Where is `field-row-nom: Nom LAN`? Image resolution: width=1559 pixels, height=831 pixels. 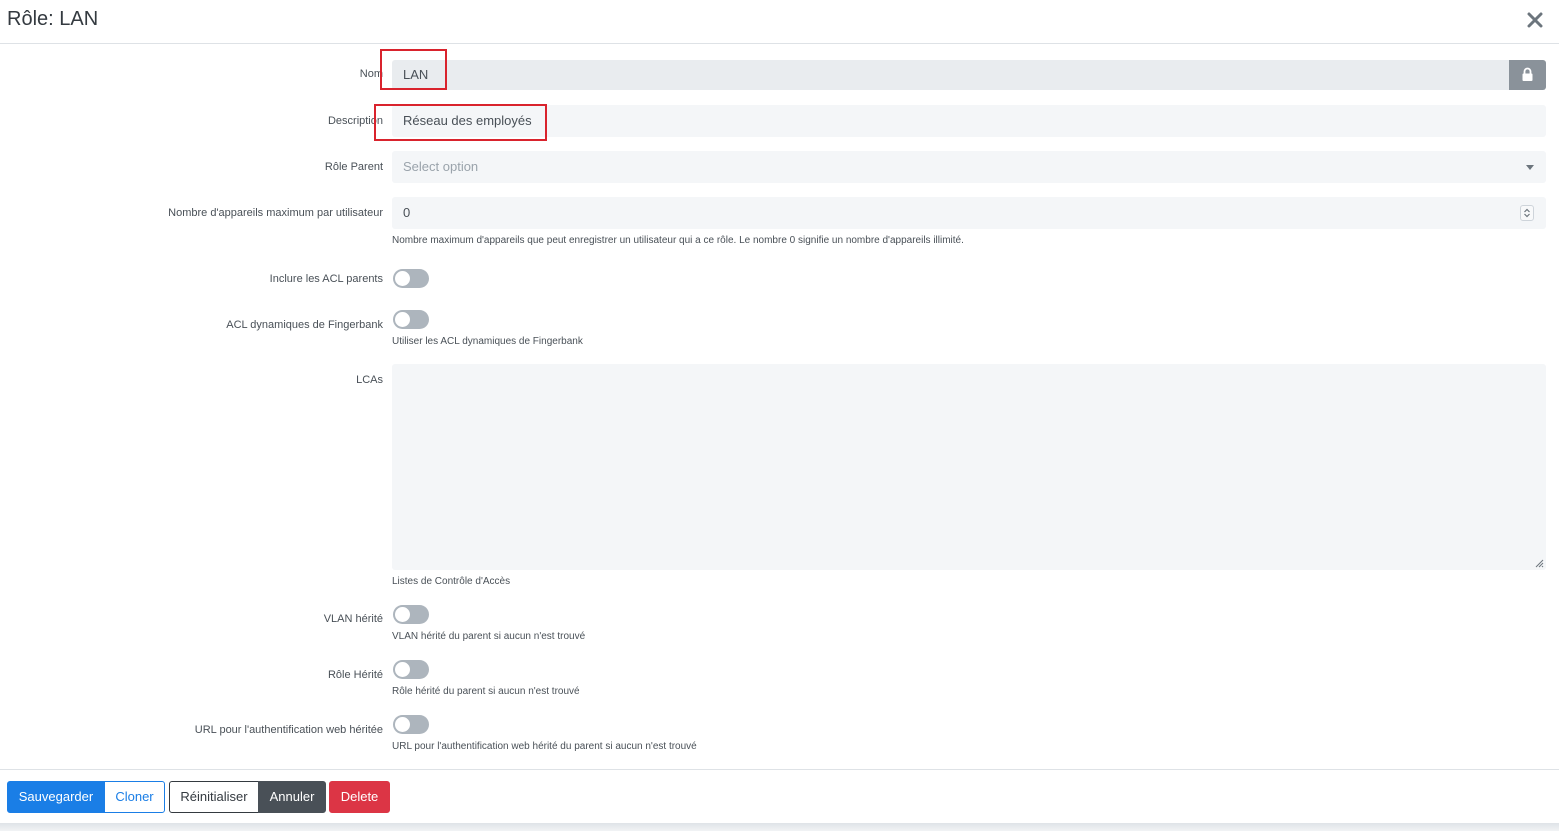 field-row-nom: Nom LAN is located at coordinates (779, 75).